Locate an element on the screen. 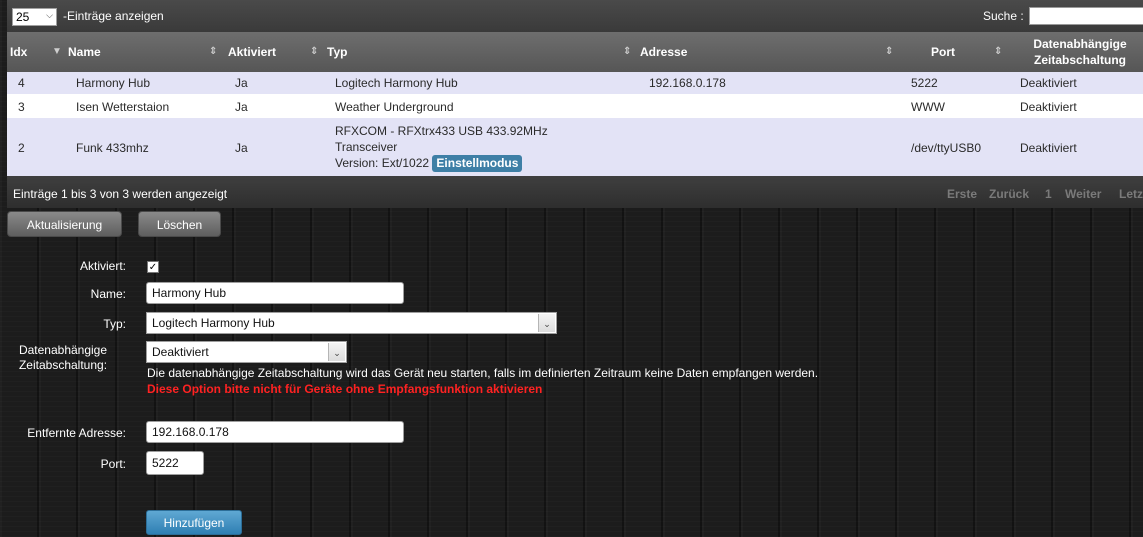  type-select-value: Logitech Harmony Hub is located at coordinates (213, 323).